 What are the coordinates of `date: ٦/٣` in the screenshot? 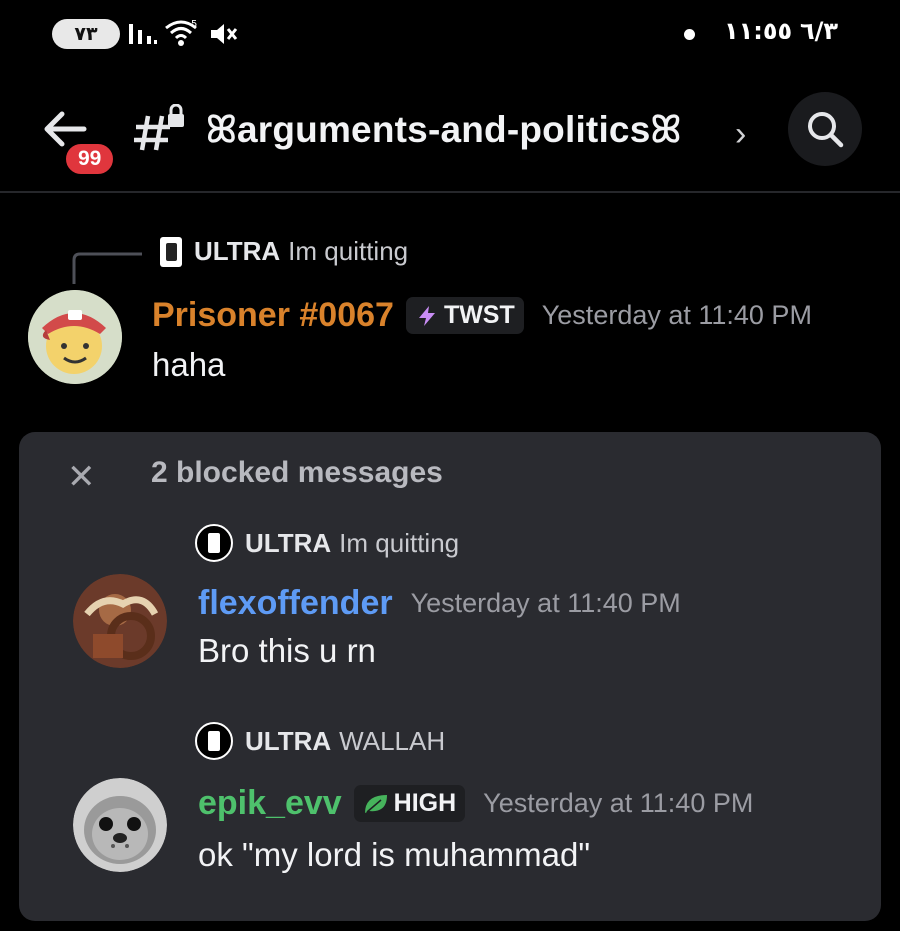 It's located at (819, 31).